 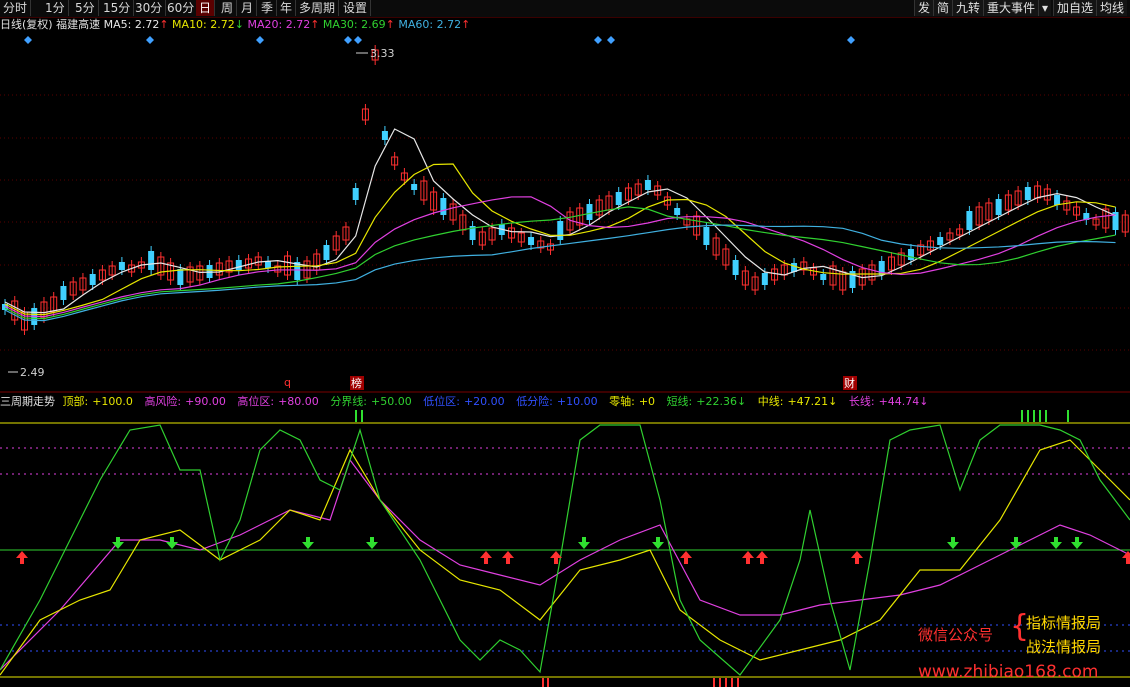 What do you see at coordinates (1064, 647) in the screenshot?
I see `watermark-brand2: 战法情报局` at bounding box center [1064, 647].